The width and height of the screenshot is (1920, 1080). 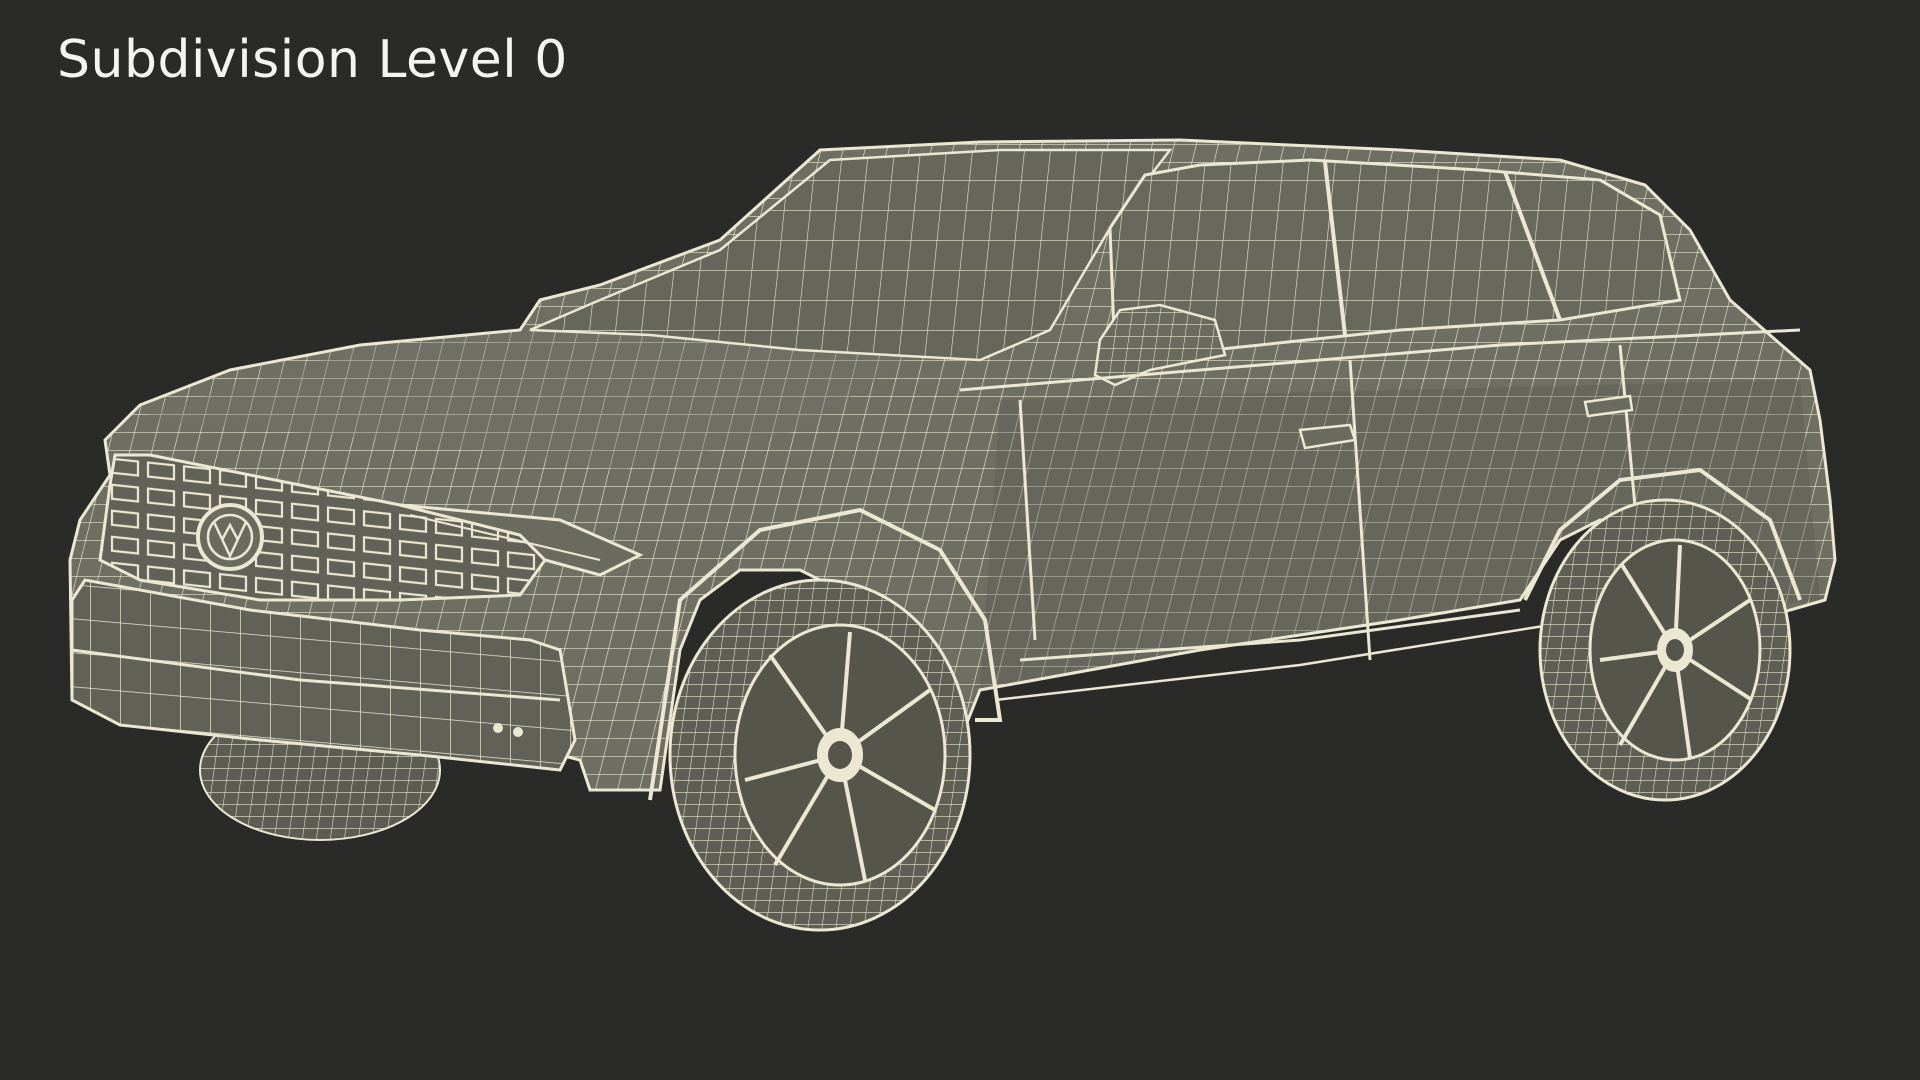 What do you see at coordinates (230, 537) in the screenshot?
I see `emblem` at bounding box center [230, 537].